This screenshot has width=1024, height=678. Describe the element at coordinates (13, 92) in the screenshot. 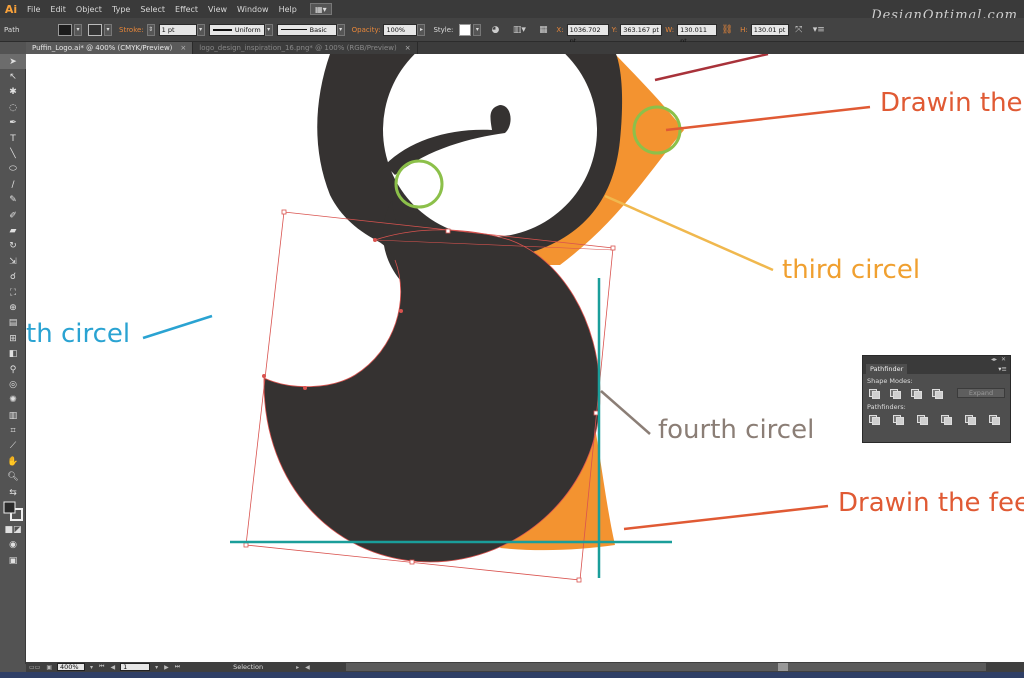

I see `magic-wand-tool-icon: ✱` at that location.